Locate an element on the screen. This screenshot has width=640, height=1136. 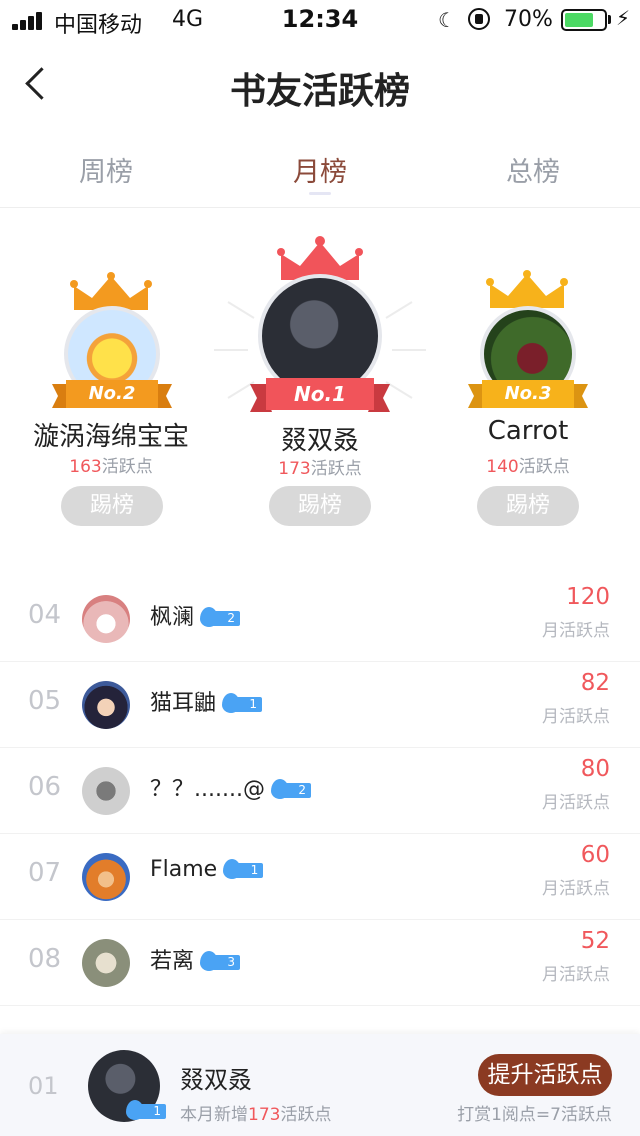
user-name: Flame 1 is located at coordinates (207, 869).